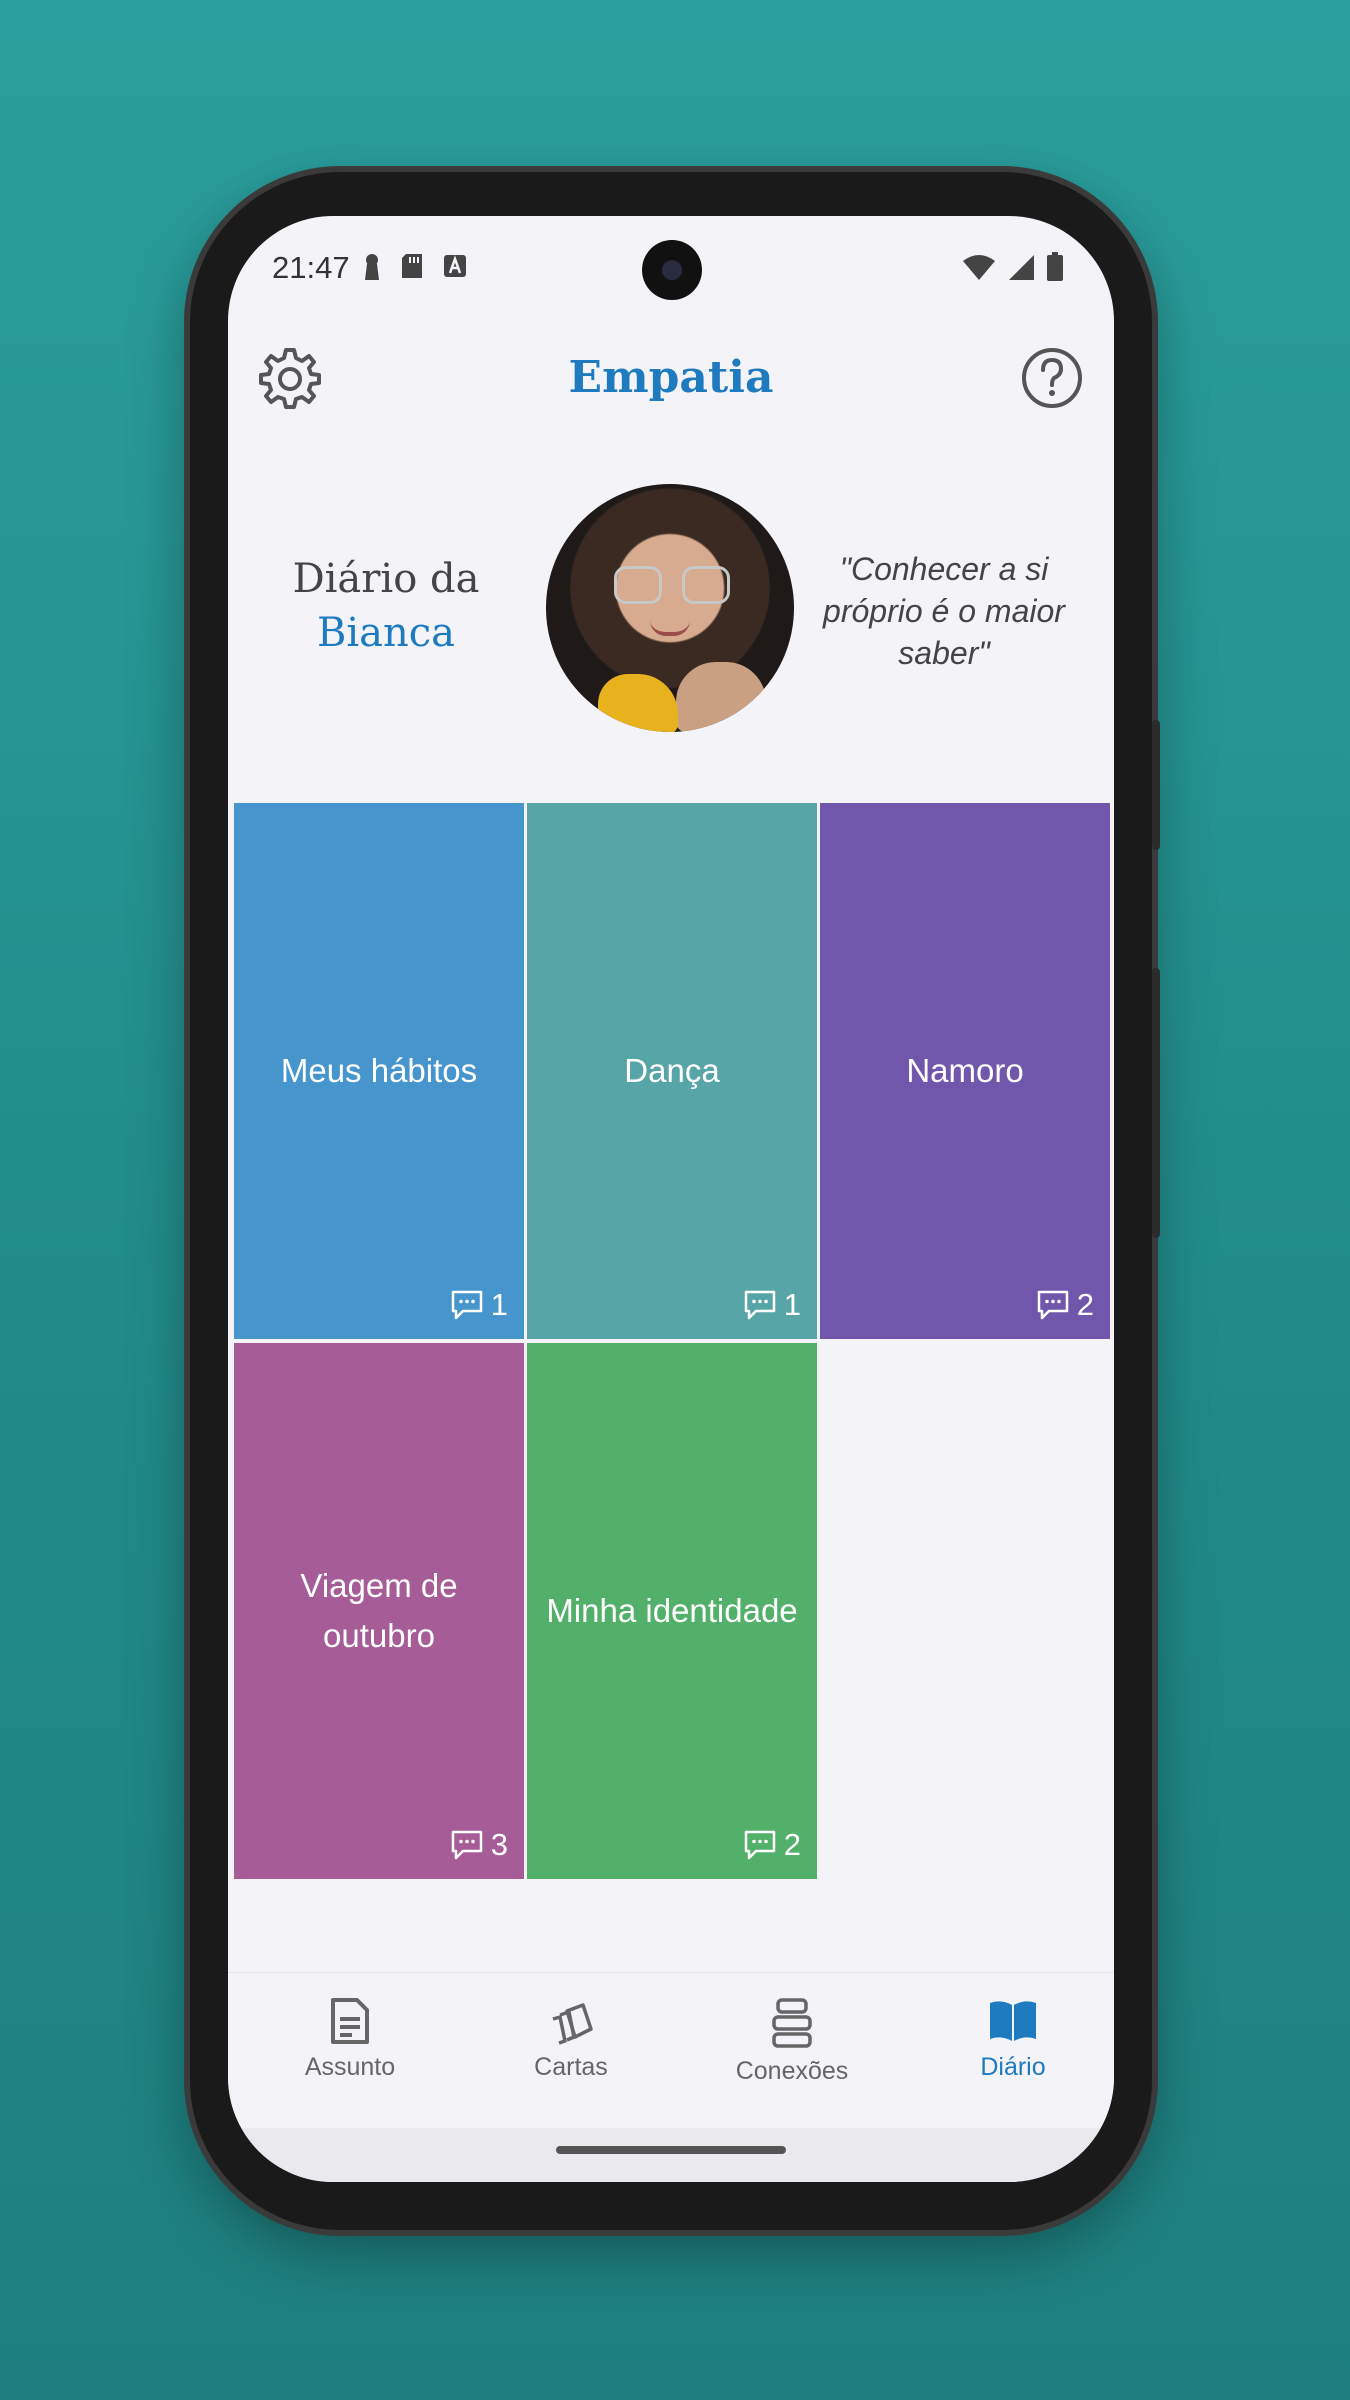  Describe the element at coordinates (571, 2067) in the screenshot. I see `nav-label: Cartas` at that location.